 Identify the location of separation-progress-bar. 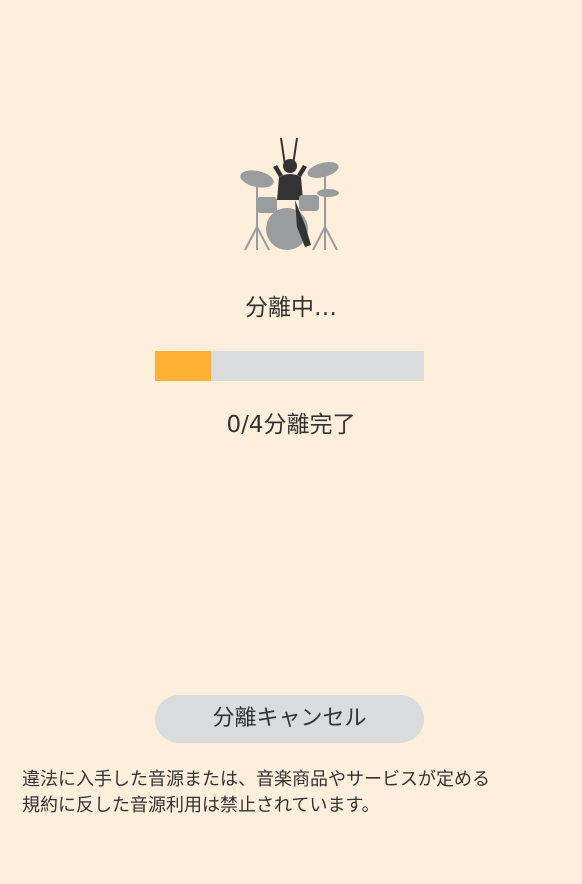
(289, 366).